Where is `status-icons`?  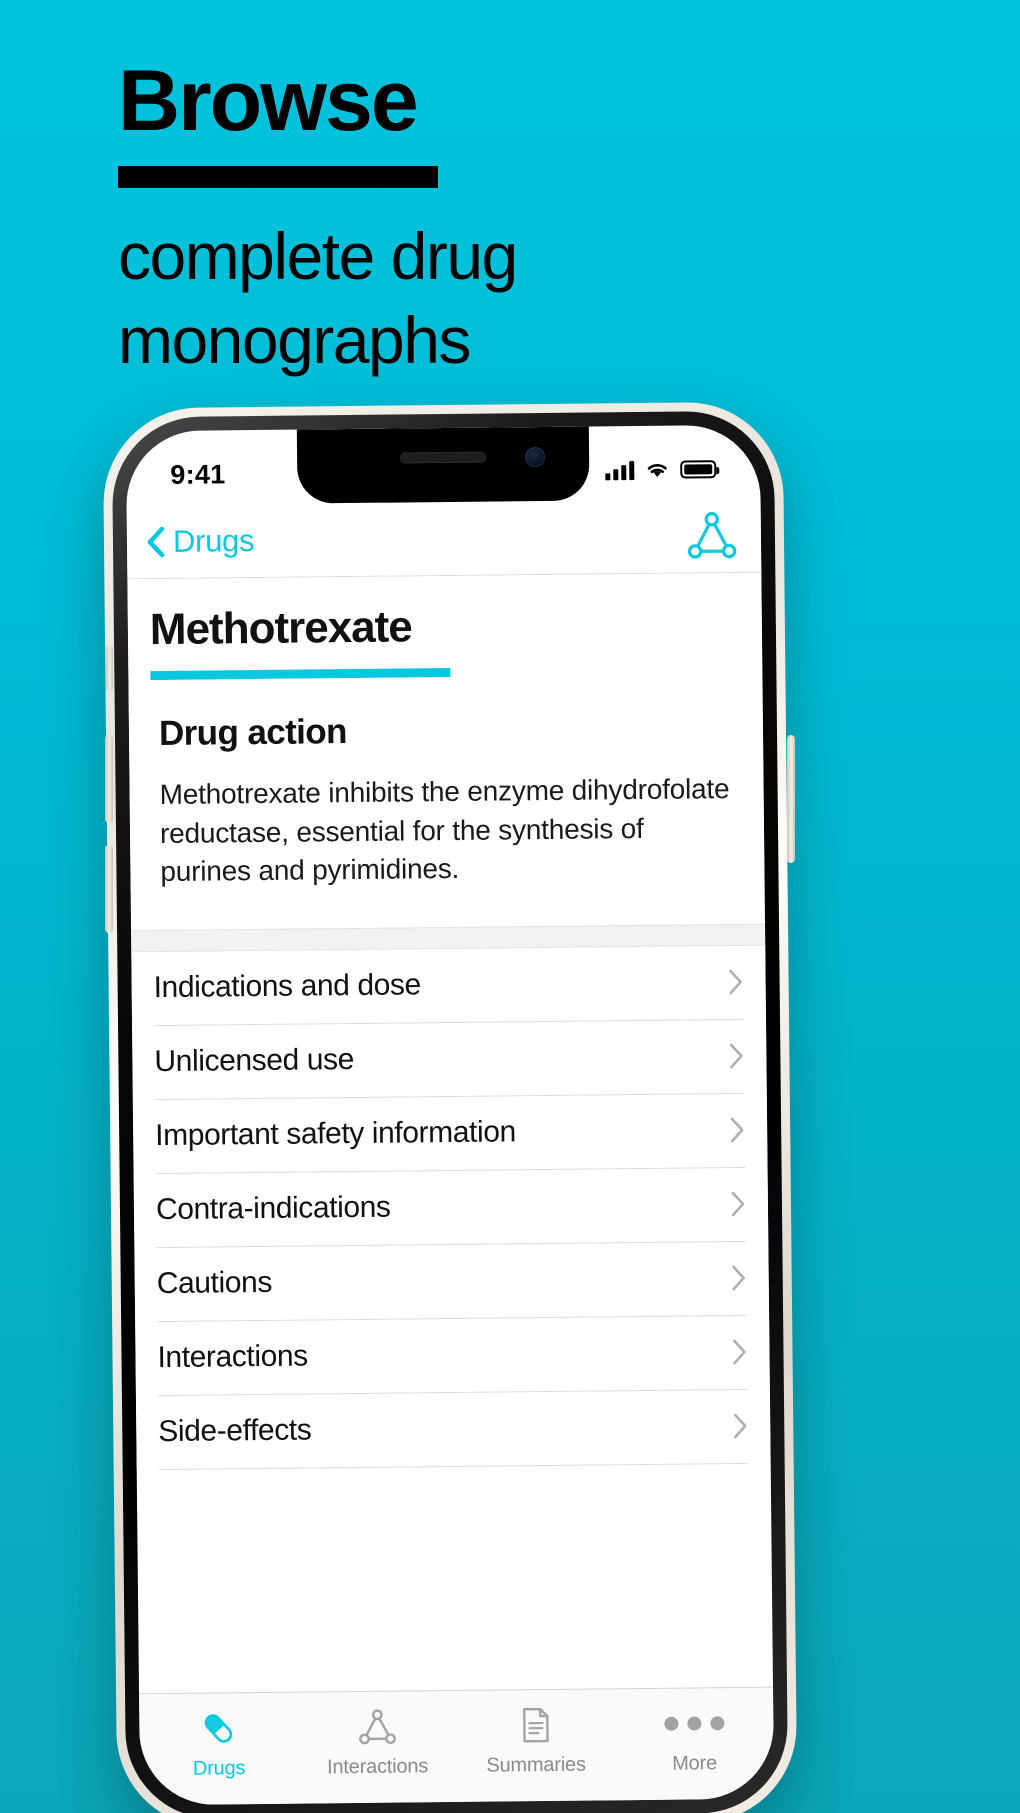
status-icons is located at coordinates (661, 470).